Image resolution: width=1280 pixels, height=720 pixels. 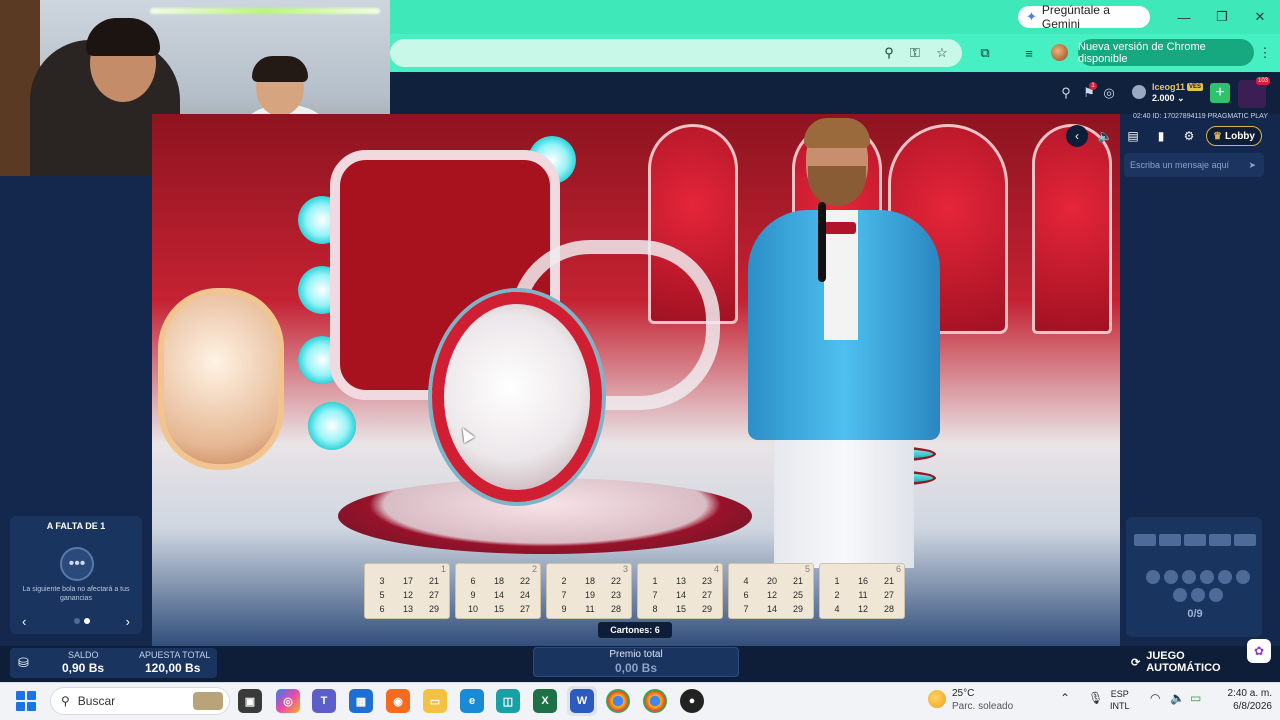 I want to click on lang-line1: ESP, so click(x=1119, y=694).